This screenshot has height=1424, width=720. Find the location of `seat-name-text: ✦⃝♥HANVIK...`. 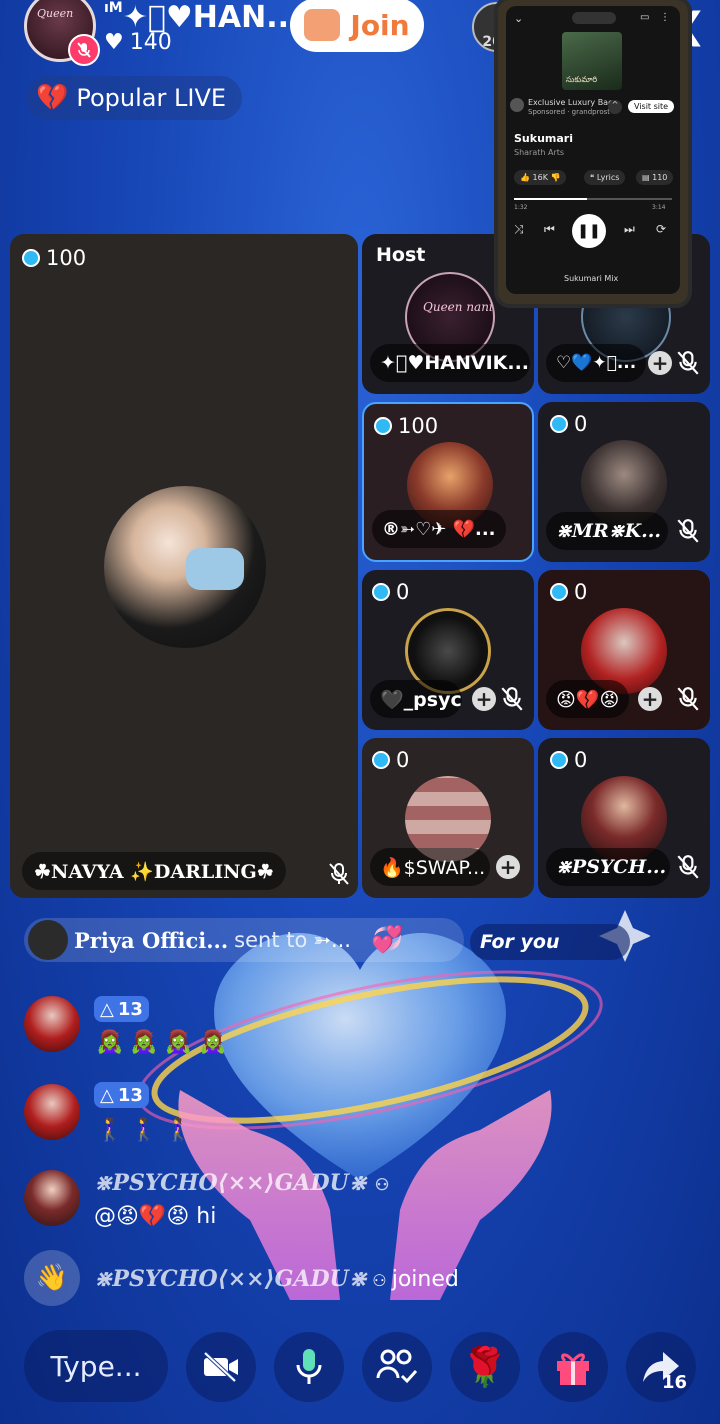

seat-name-text: ✦⃝♥HANVIK... is located at coordinates (455, 363).